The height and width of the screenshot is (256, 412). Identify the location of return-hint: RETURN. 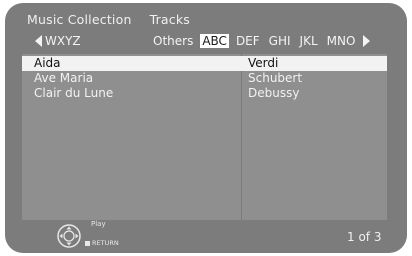
(102, 243).